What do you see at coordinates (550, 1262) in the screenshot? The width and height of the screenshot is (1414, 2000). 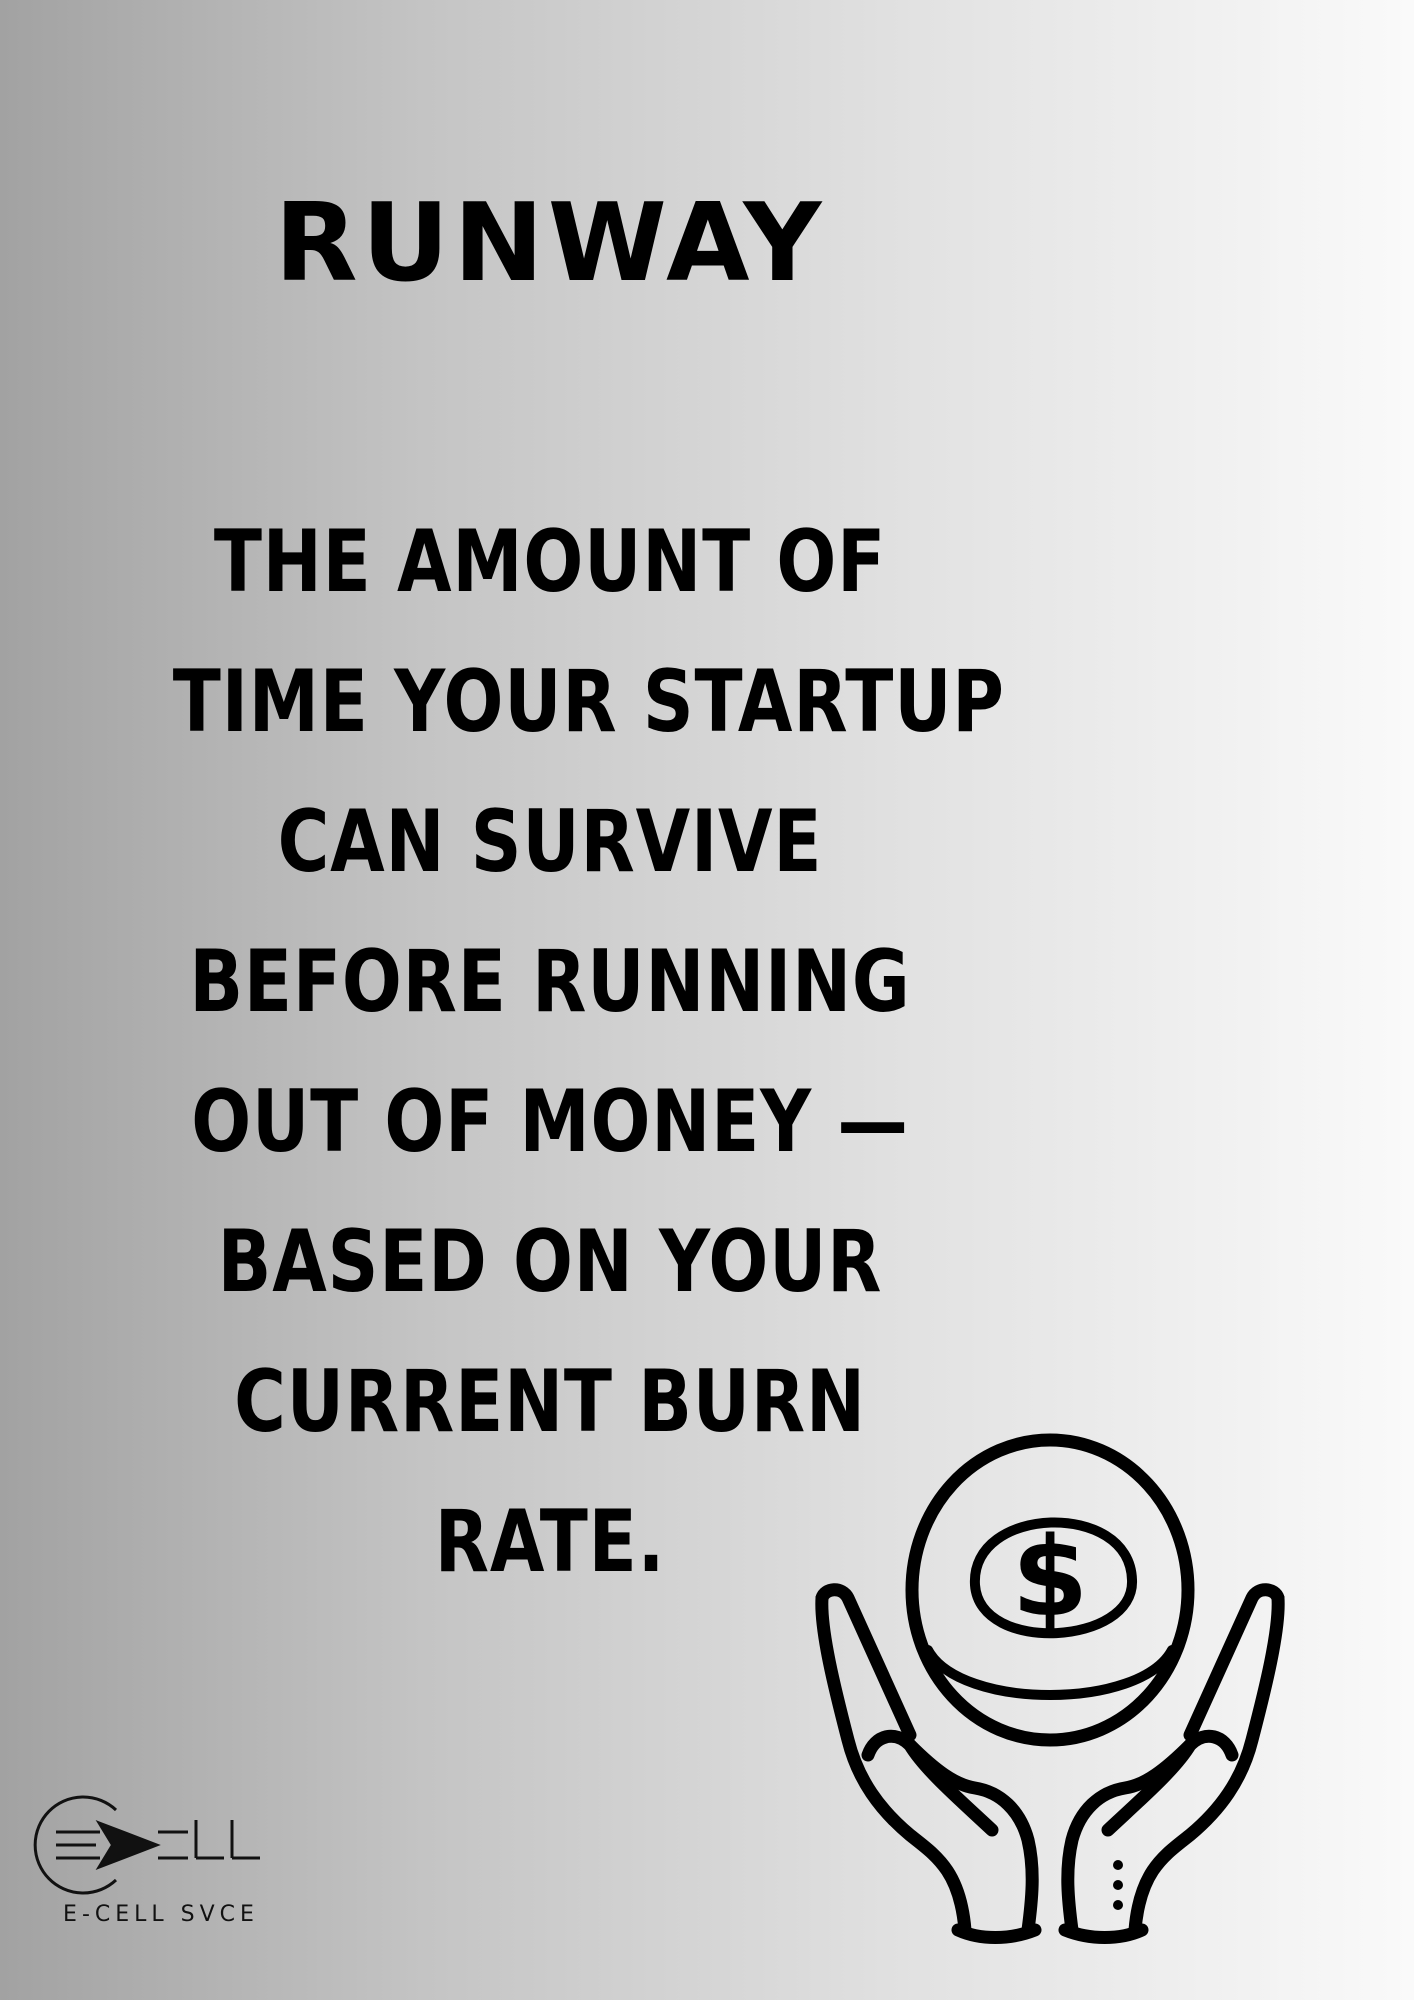 I see `definition-line: BASED ON YOUR` at bounding box center [550, 1262].